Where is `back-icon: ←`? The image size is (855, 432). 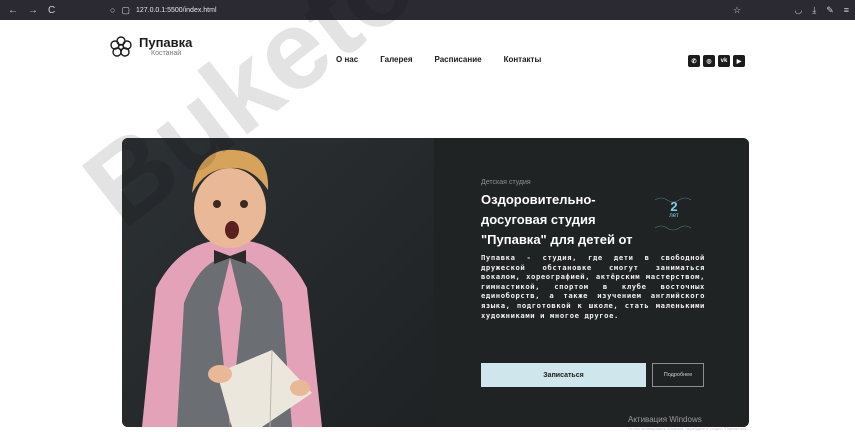 back-icon: ← is located at coordinates (13, 10).